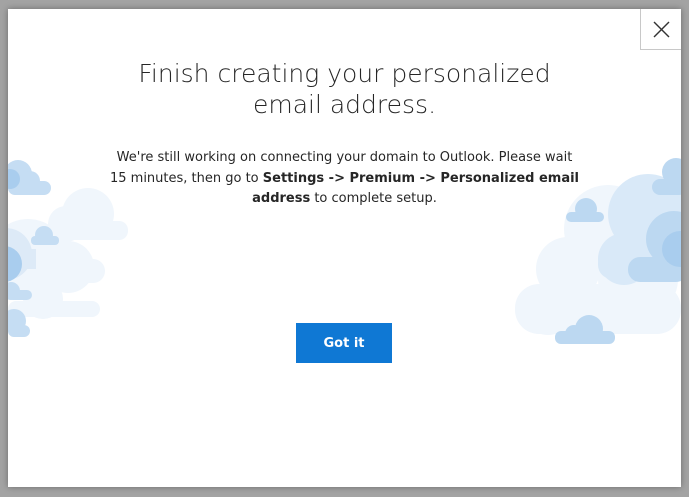 The height and width of the screenshot is (497, 689). What do you see at coordinates (344, 73) in the screenshot?
I see `dialog-title-line-1: Finish creating your personalized` at bounding box center [344, 73].